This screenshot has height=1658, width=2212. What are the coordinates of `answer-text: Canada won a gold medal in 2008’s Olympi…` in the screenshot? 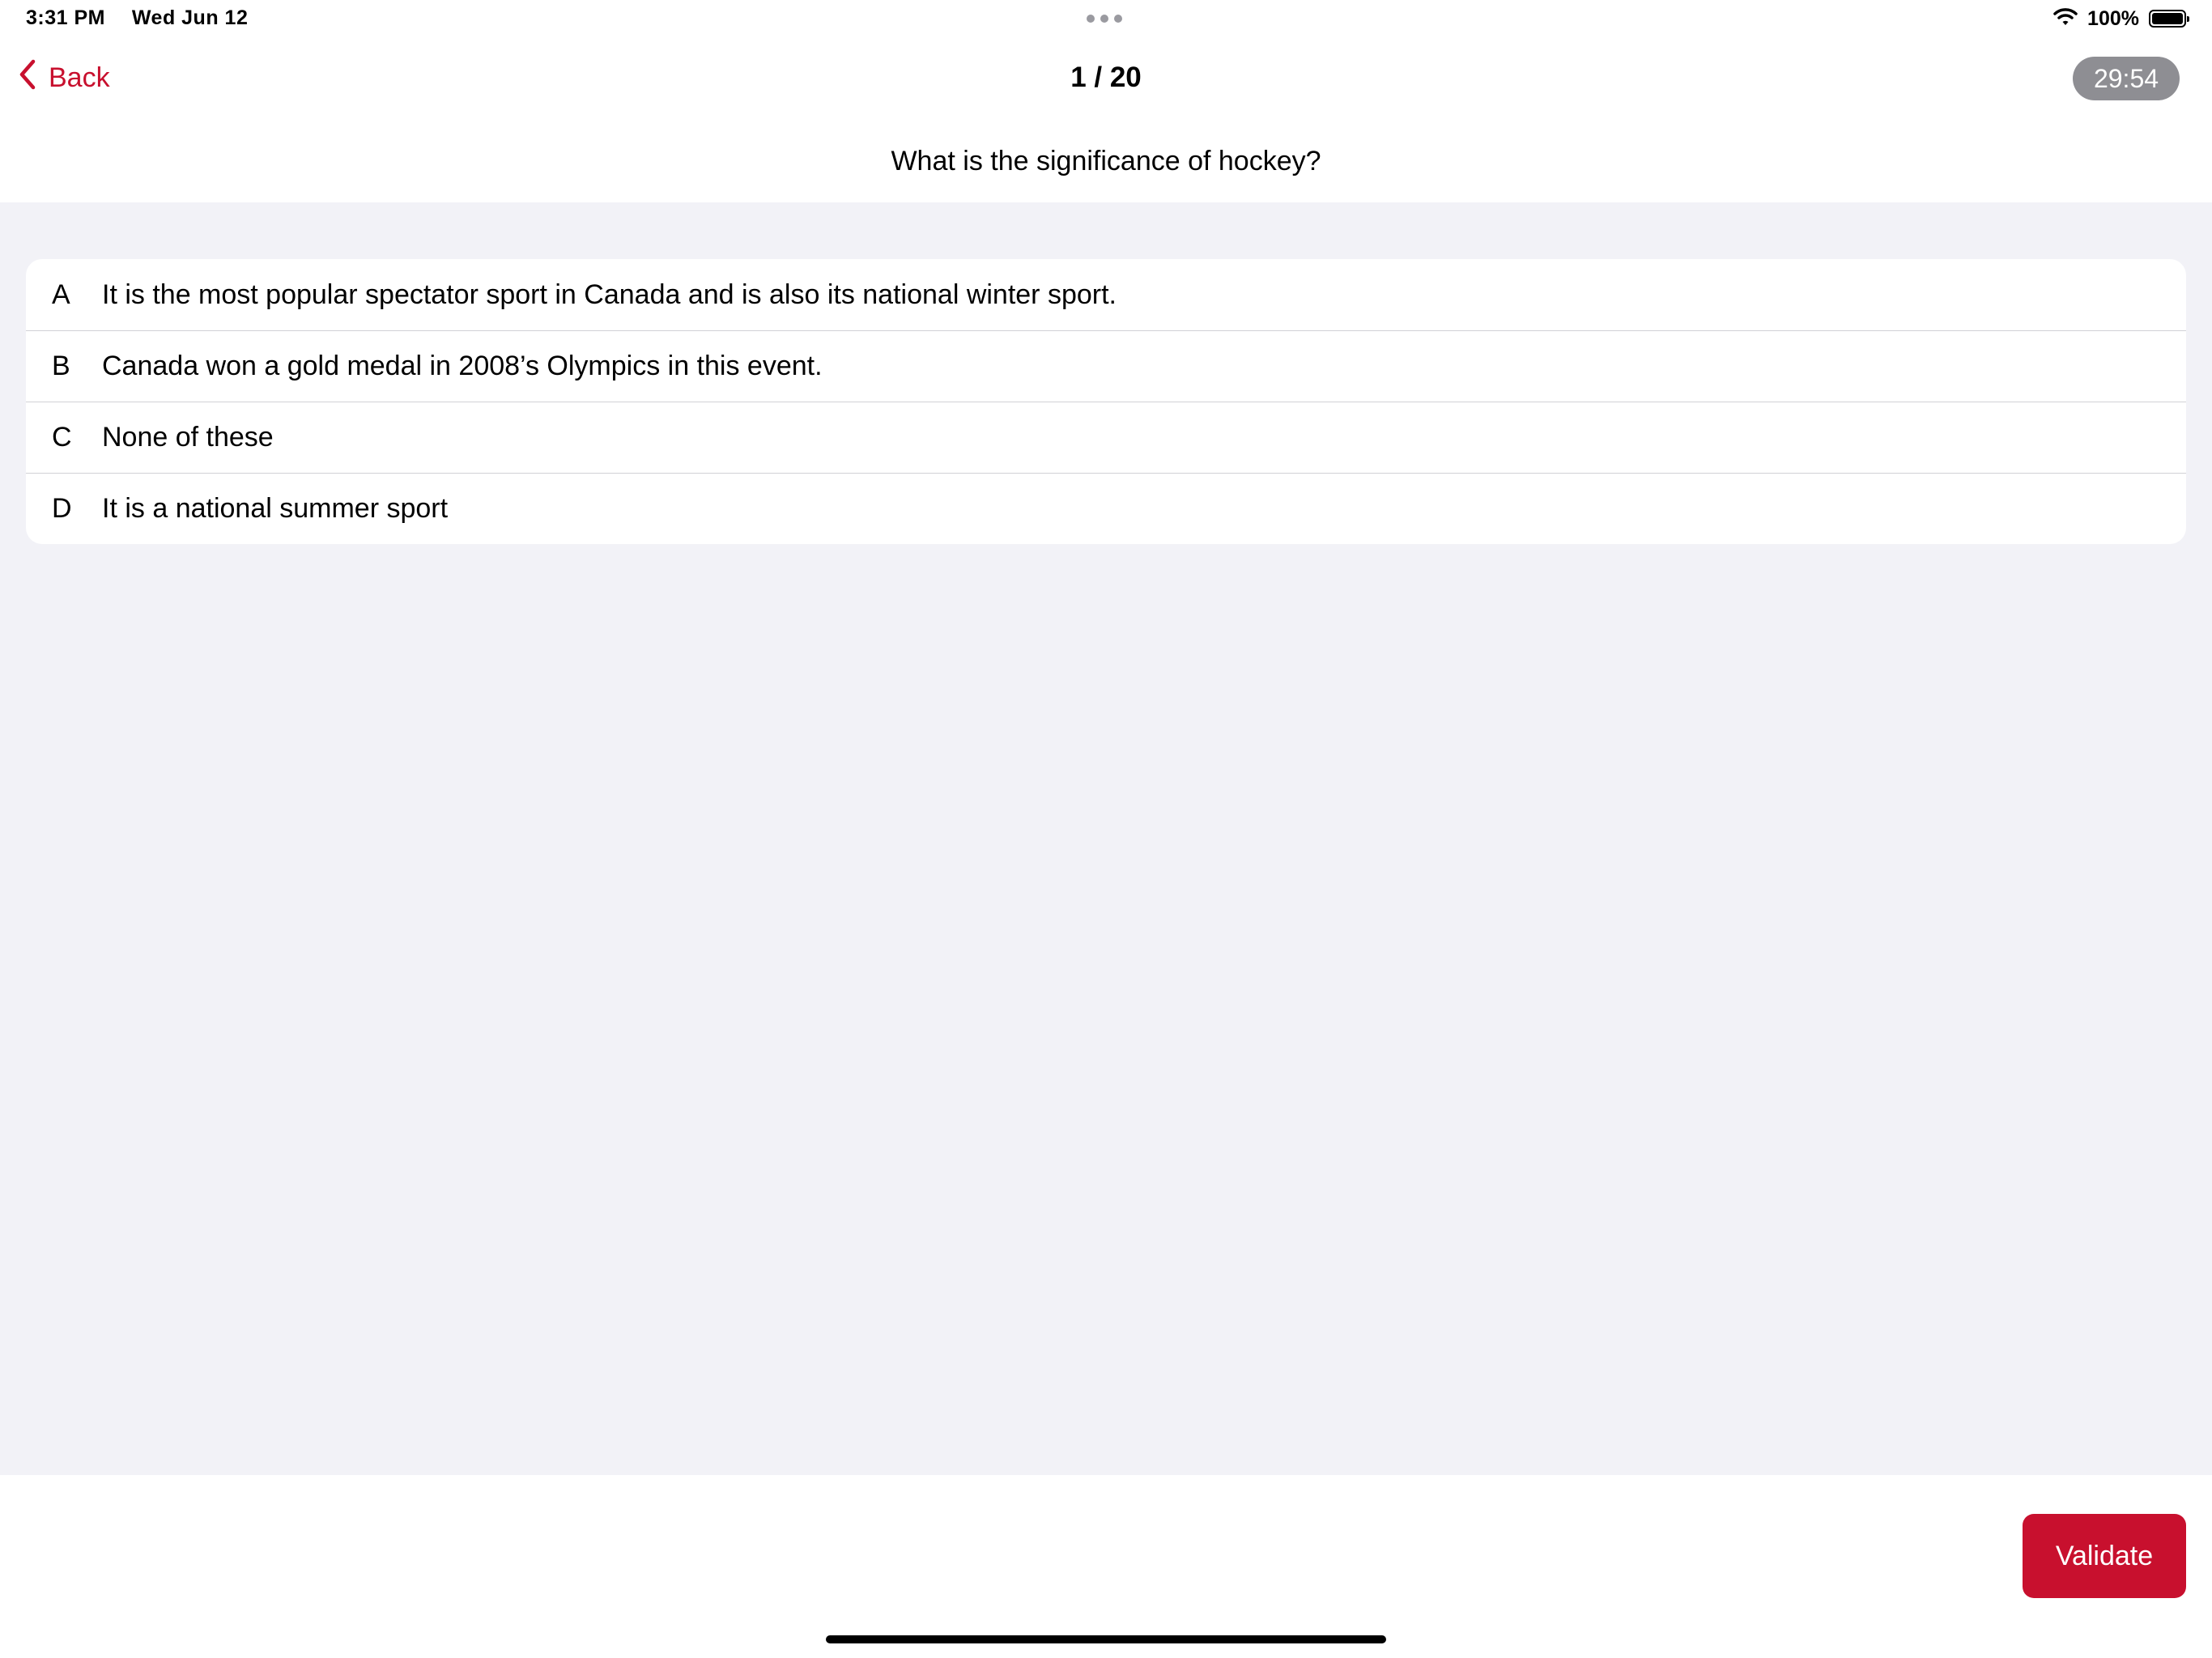 It's located at (463, 365).